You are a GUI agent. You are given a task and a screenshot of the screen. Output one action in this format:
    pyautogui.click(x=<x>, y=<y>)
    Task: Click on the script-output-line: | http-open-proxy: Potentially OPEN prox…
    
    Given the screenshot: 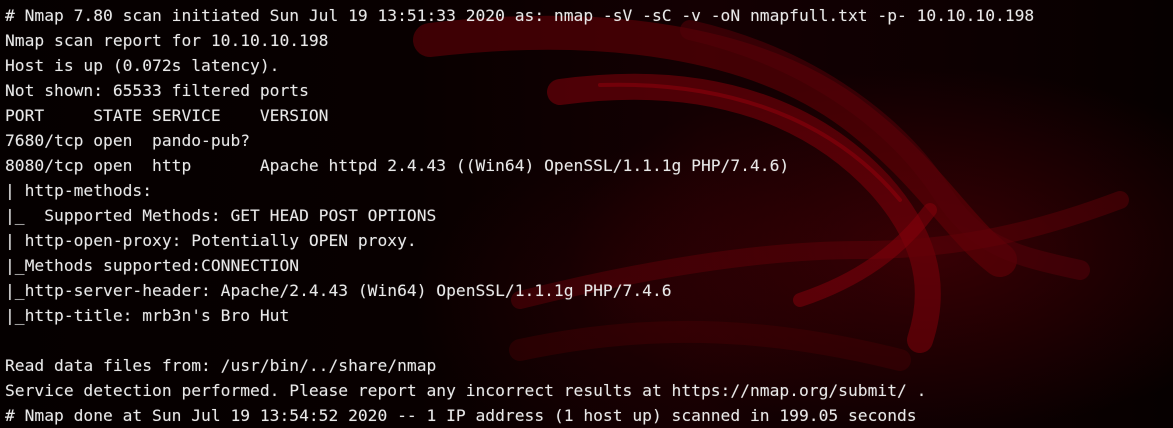 What is the action you would take?
    pyautogui.click(x=211, y=240)
    